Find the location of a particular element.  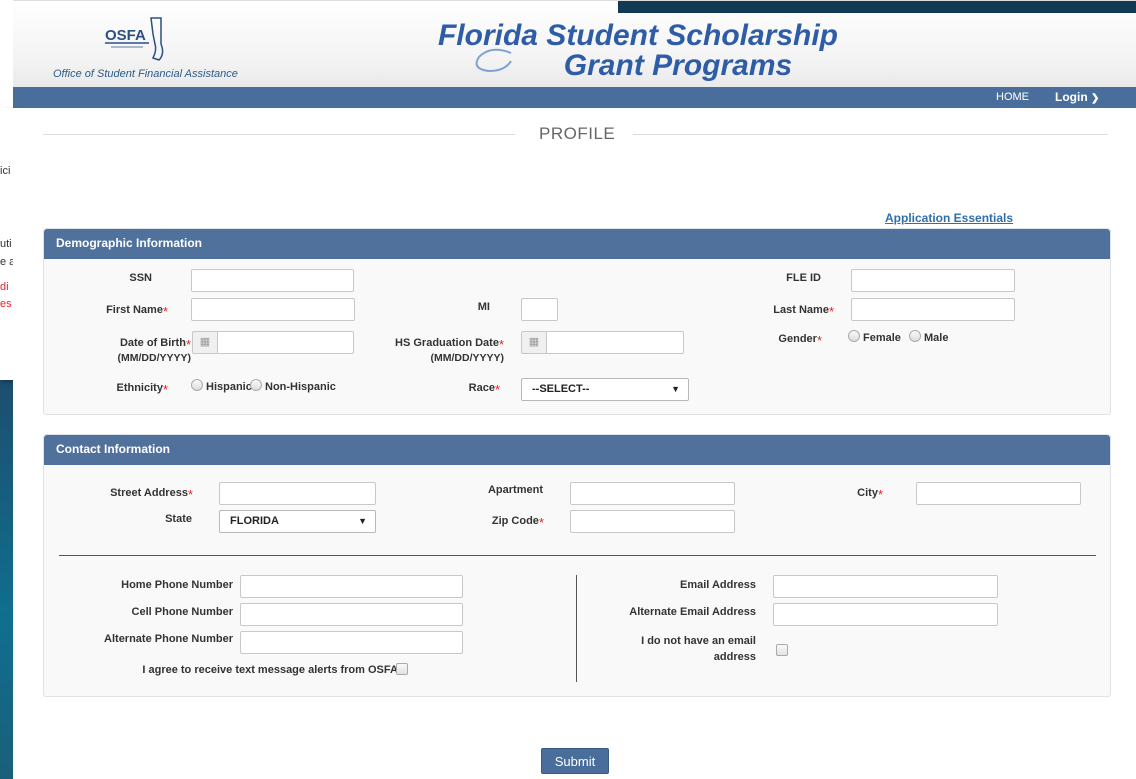

apartment-input is located at coordinates (652, 493).